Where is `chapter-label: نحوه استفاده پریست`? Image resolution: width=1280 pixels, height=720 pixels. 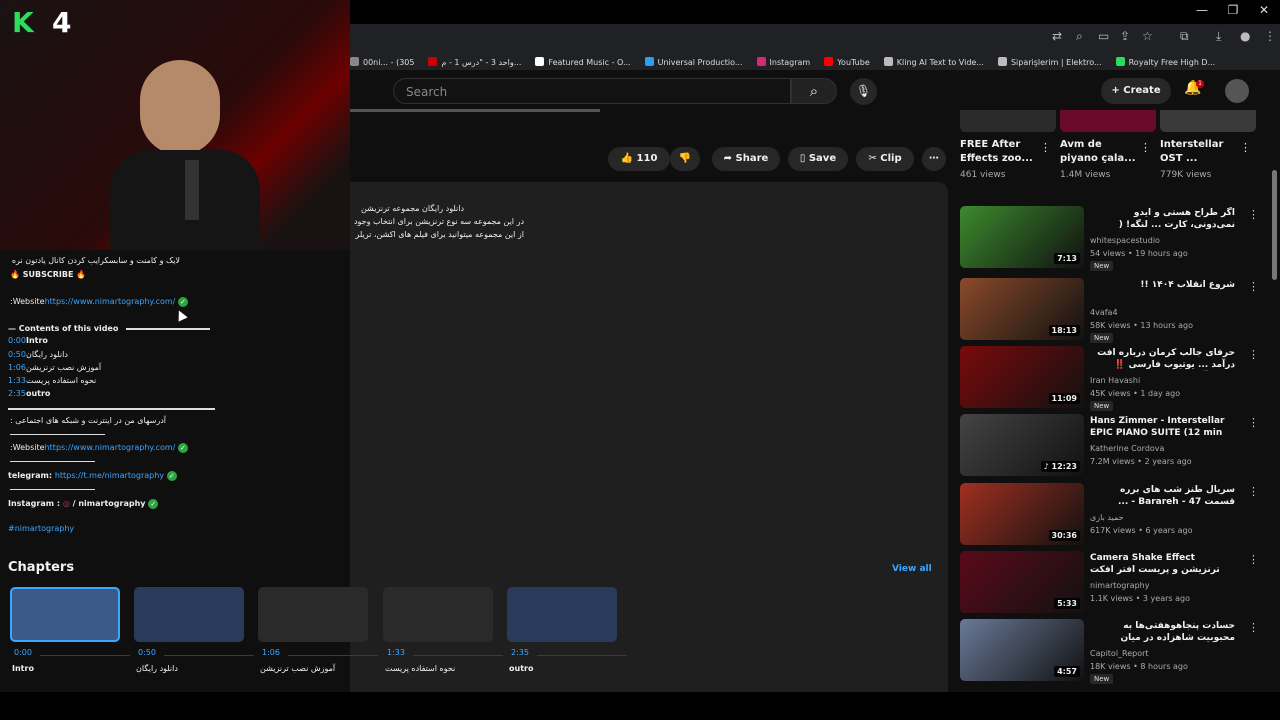
chapter-label: نحوه استفاده پریست is located at coordinates (420, 668).